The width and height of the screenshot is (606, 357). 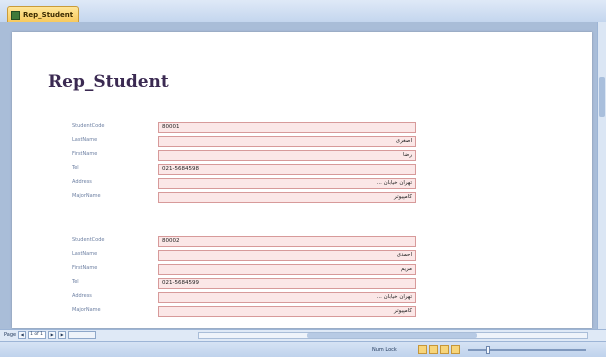 I want to click on first-page-button: ◀, so click(x=22, y=335).